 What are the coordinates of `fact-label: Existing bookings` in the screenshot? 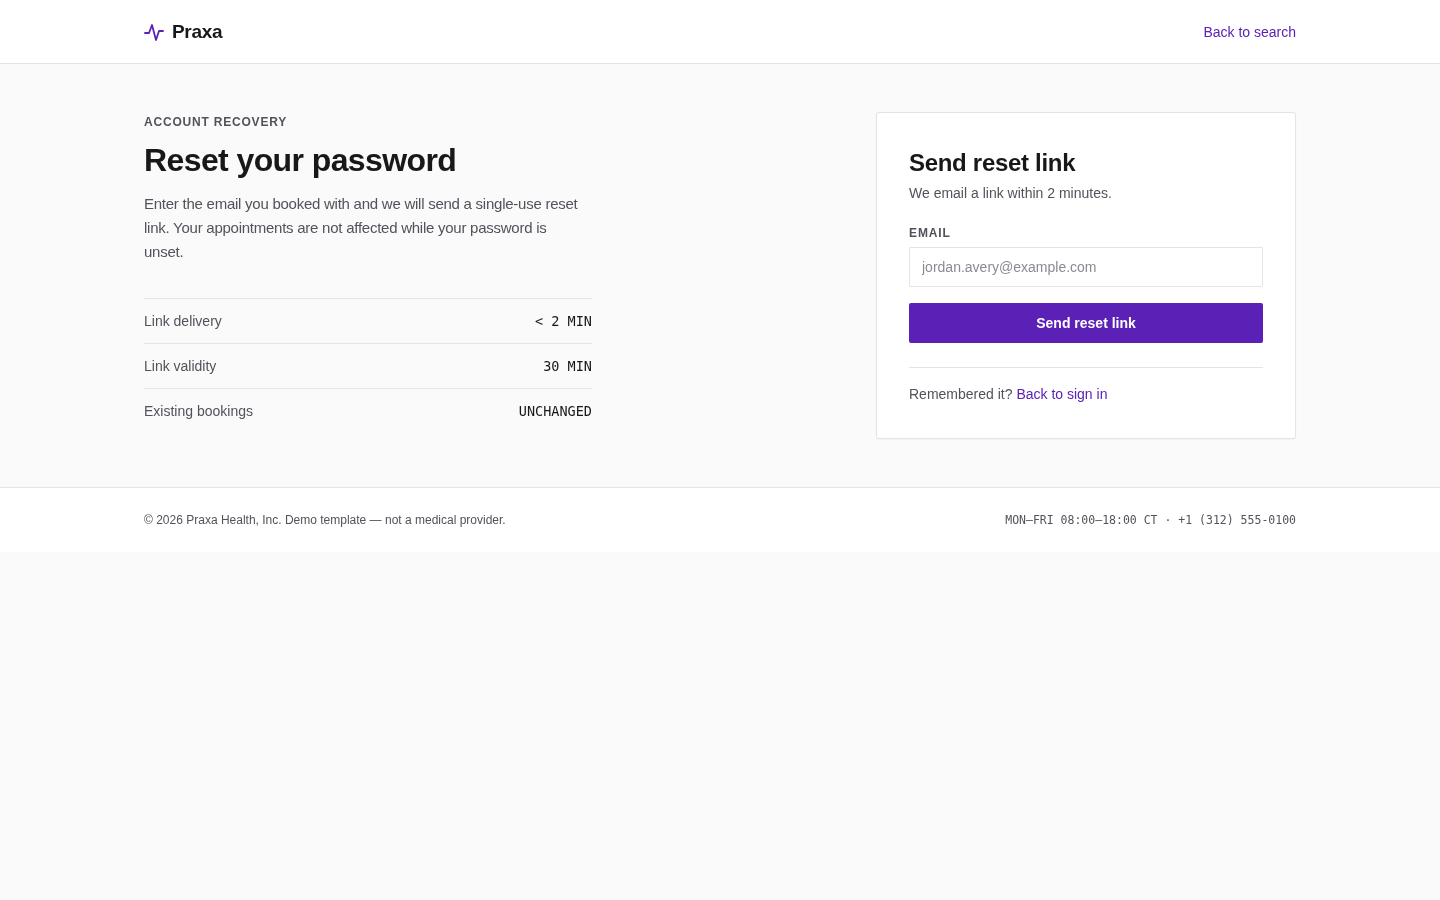 It's located at (198, 411).